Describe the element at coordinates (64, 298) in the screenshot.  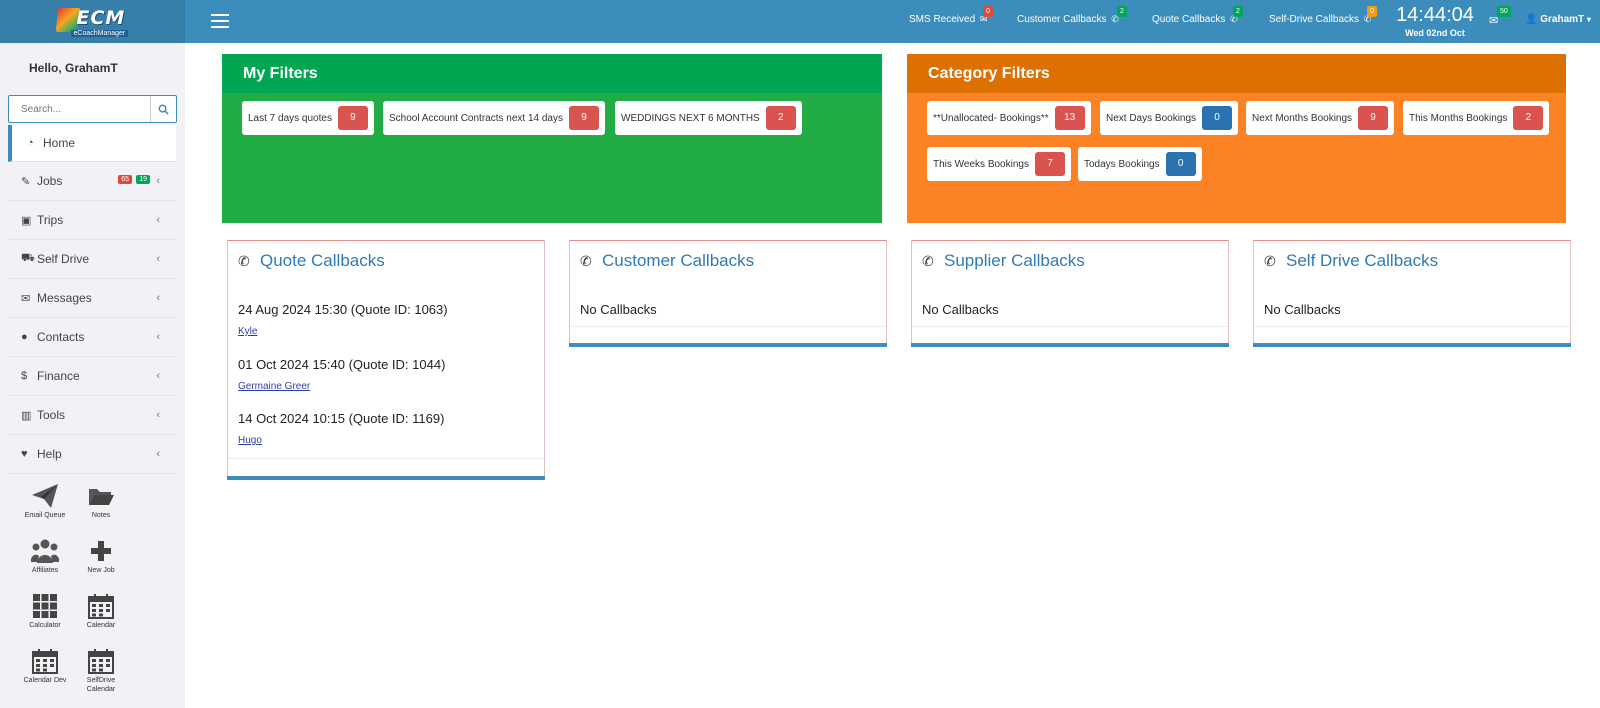
I see `sidebar-item-label: Messages` at that location.